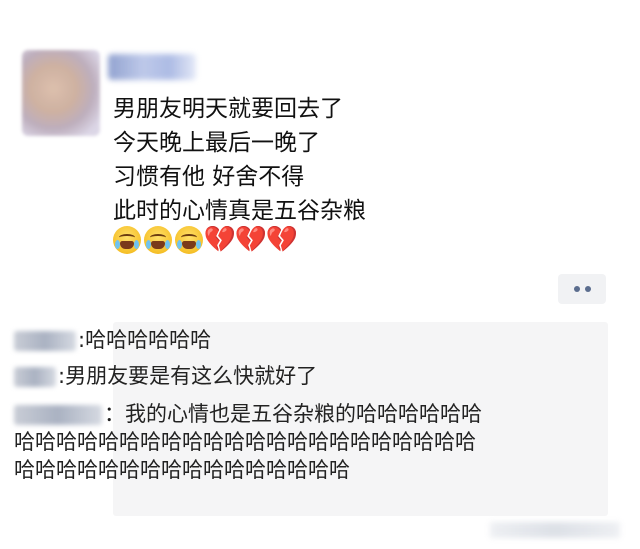  What do you see at coordinates (239, 211) in the screenshot?
I see `post-line: 此时的心情真是五谷杂粮` at bounding box center [239, 211].